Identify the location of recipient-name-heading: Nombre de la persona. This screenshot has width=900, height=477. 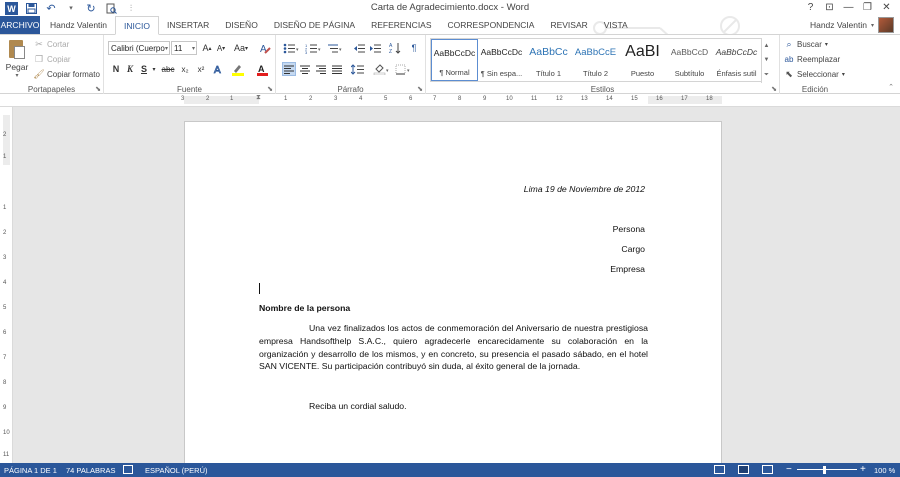
(304, 308).